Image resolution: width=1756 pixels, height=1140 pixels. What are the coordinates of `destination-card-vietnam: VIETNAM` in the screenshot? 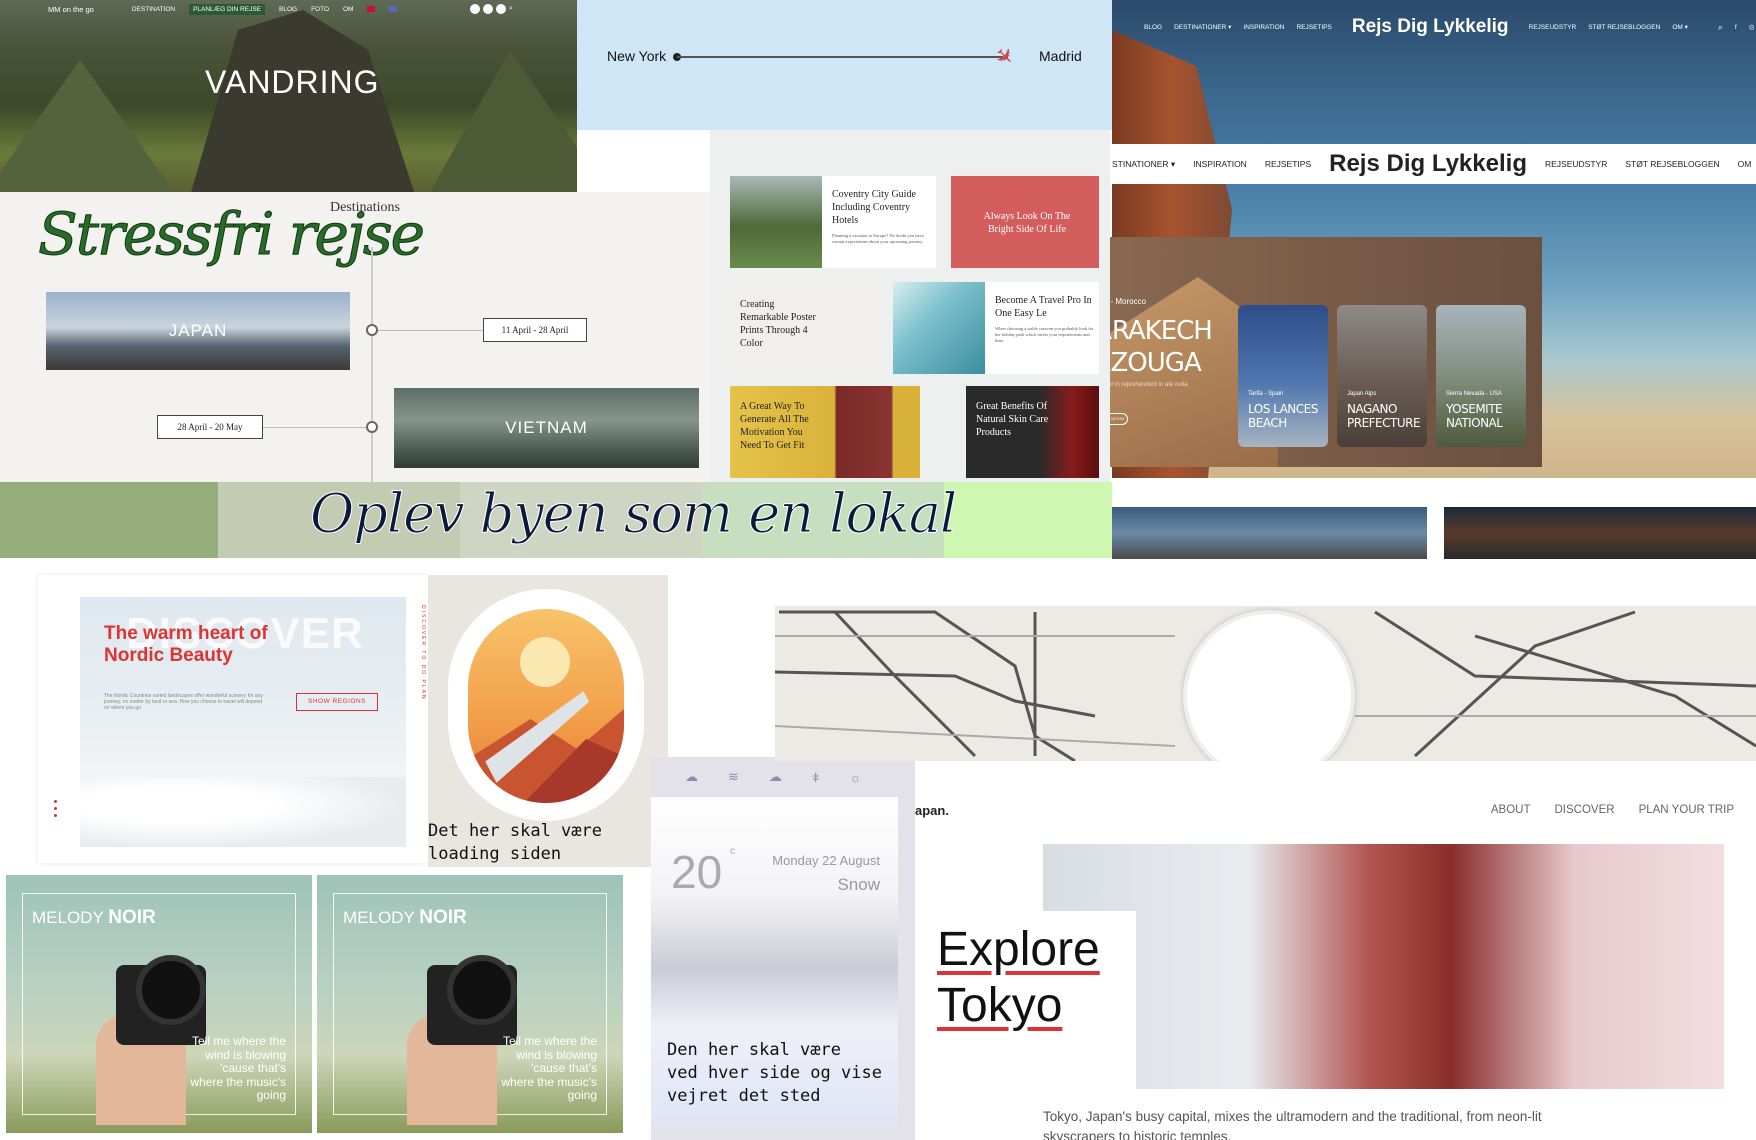 It's located at (546, 428).